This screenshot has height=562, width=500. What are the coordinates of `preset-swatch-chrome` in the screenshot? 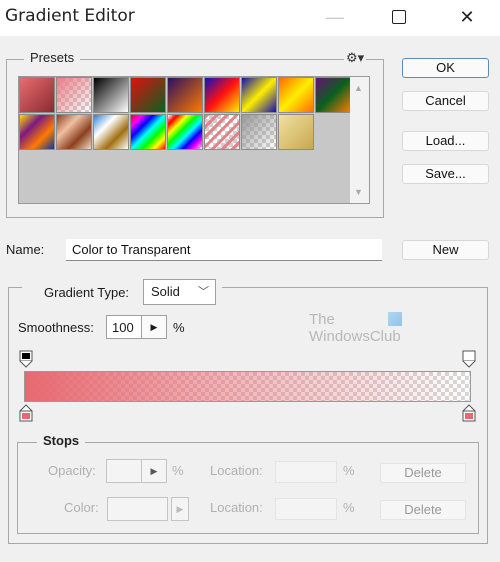 It's located at (111, 132).